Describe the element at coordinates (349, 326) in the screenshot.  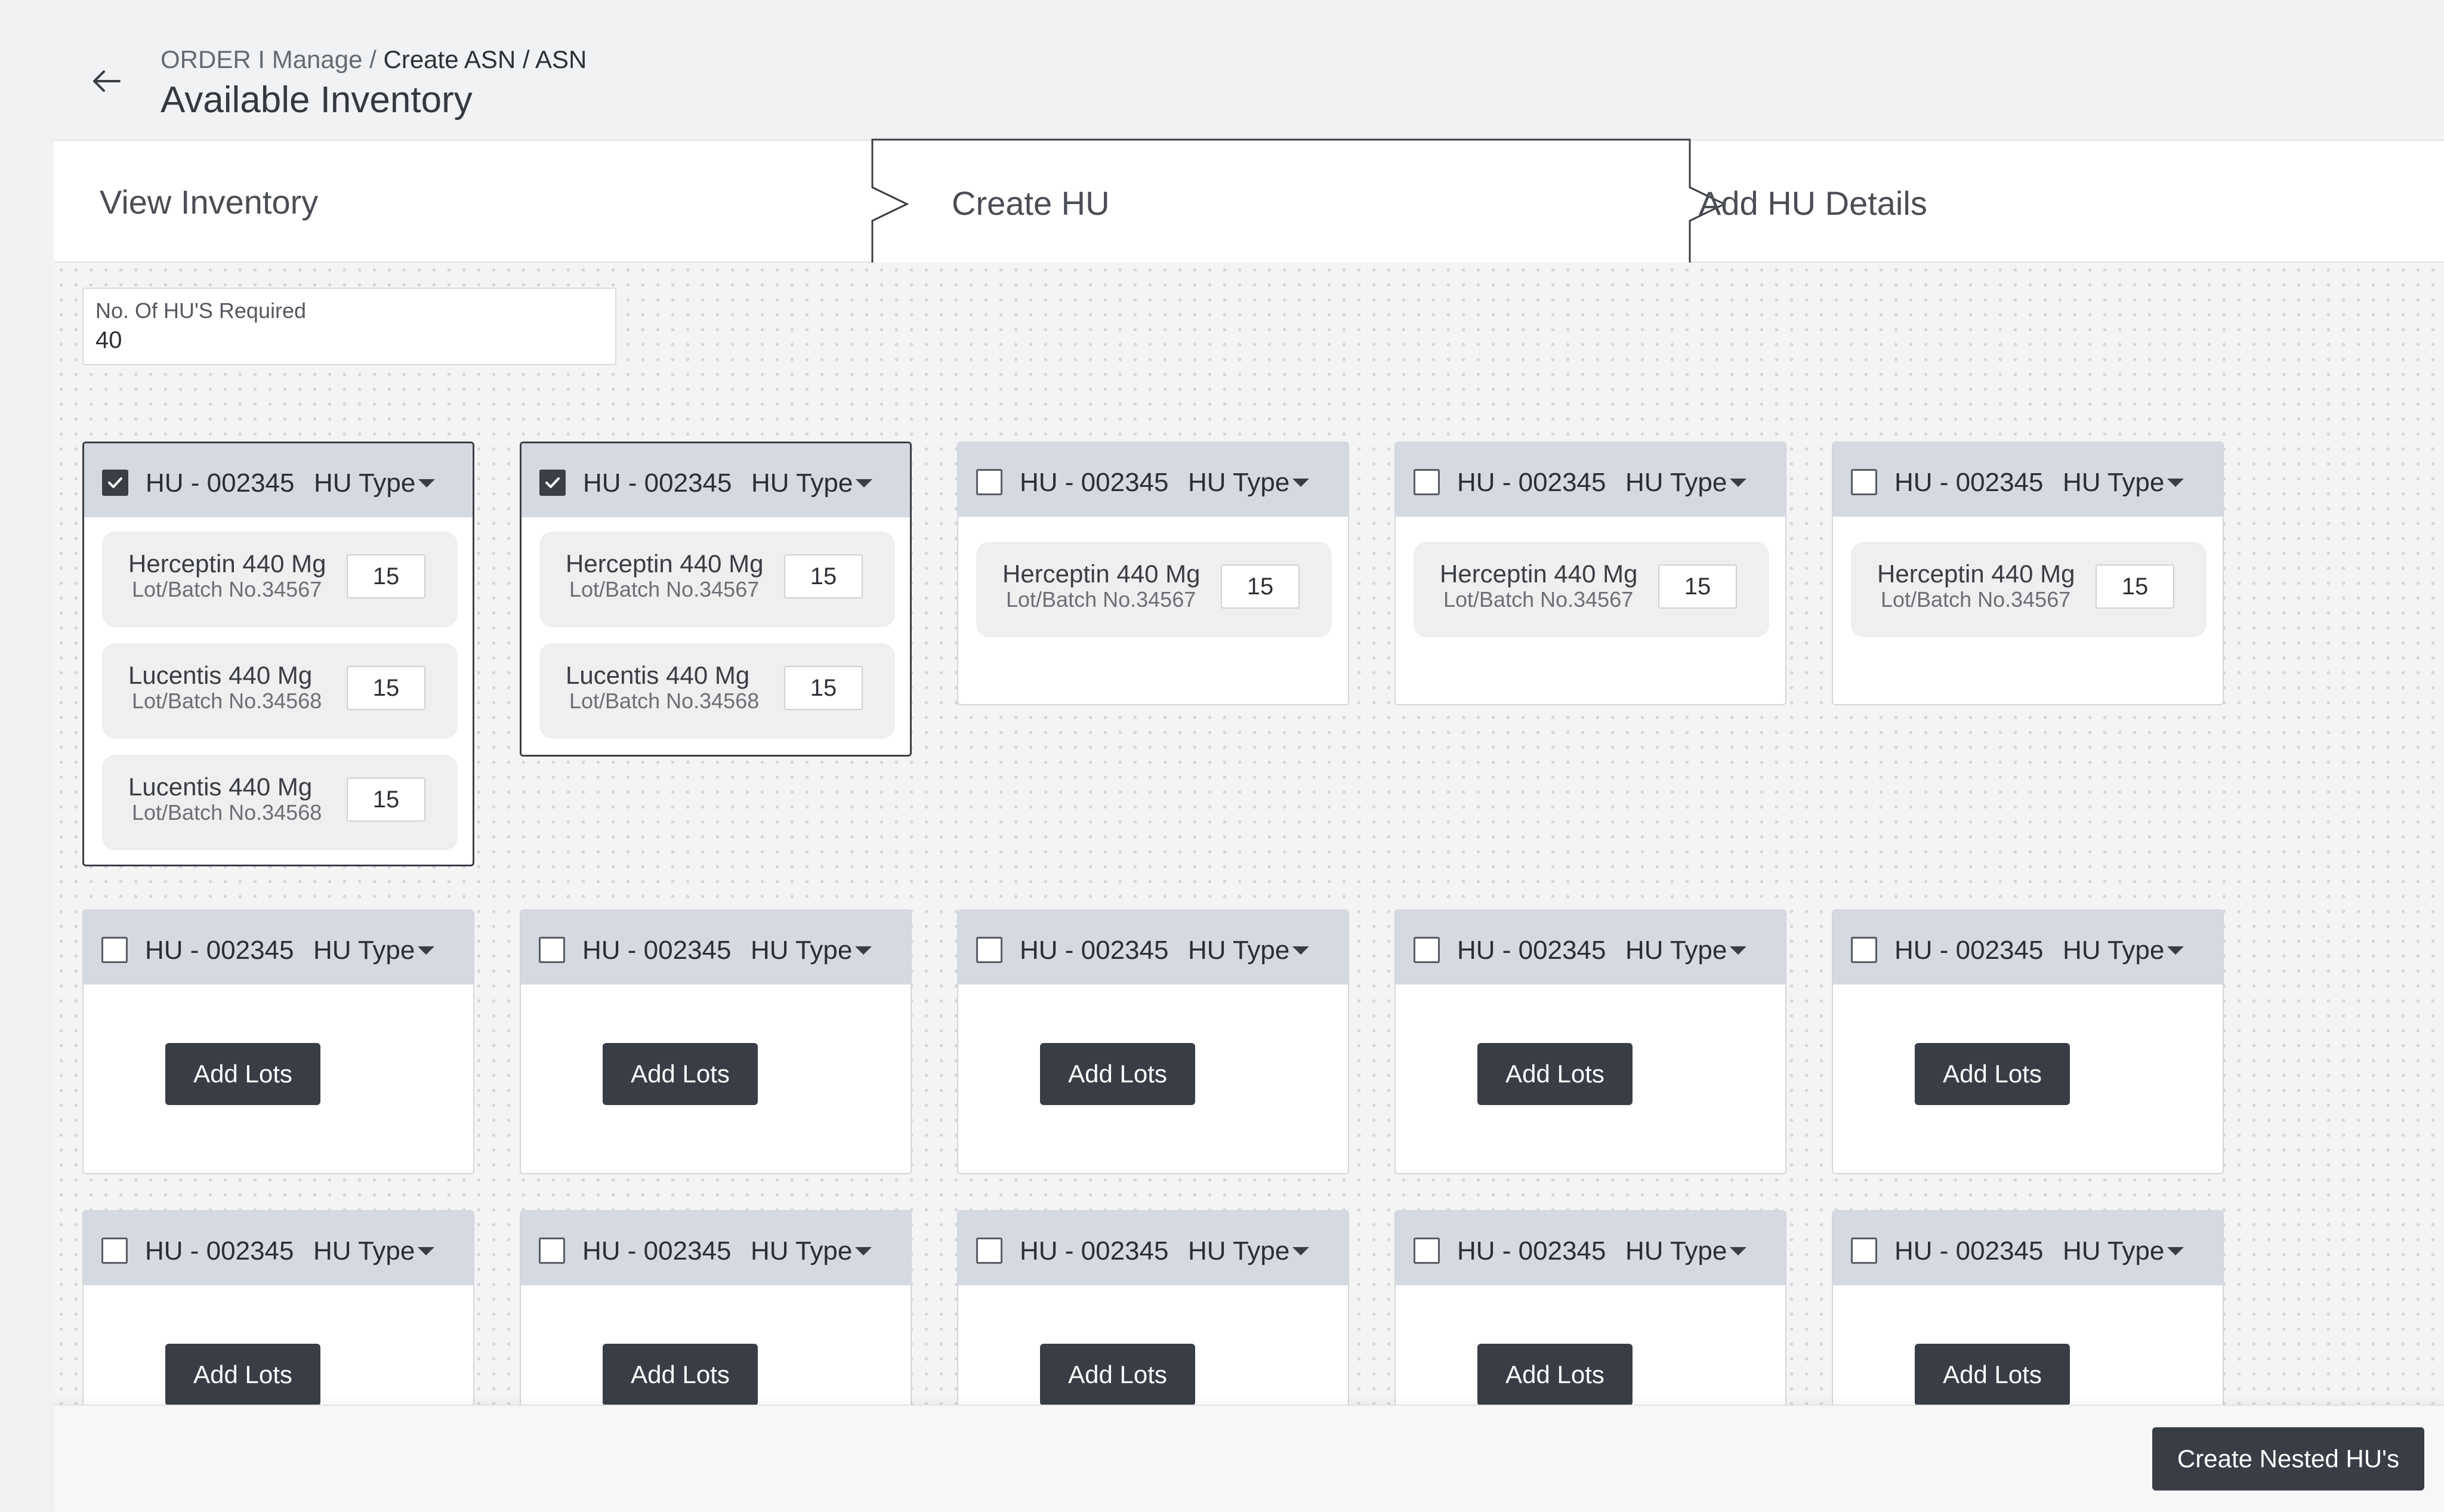
I see `hu-count-field: No. Of HU'S Required 40` at that location.